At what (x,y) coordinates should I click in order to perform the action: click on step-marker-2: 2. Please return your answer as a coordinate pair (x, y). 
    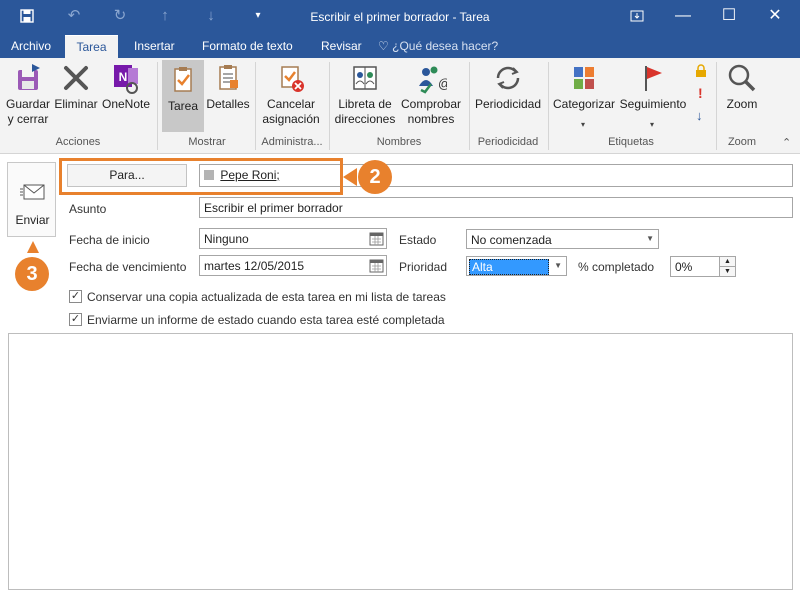
    Looking at the image, I should click on (375, 177).